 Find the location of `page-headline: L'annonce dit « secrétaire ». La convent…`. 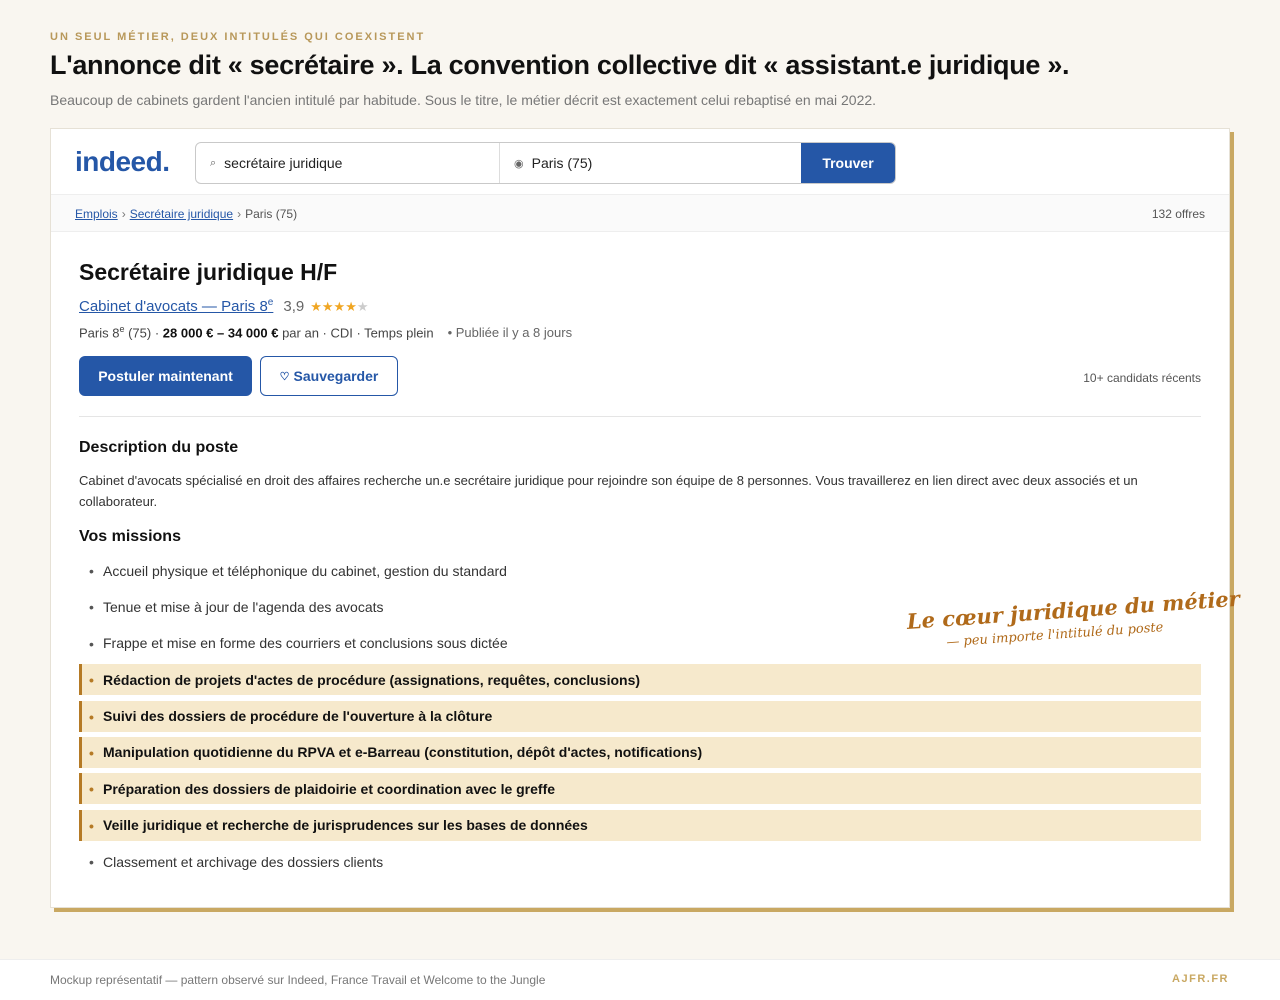

page-headline: L'annonce dit « secrétaire ». La convent… is located at coordinates (560, 65).